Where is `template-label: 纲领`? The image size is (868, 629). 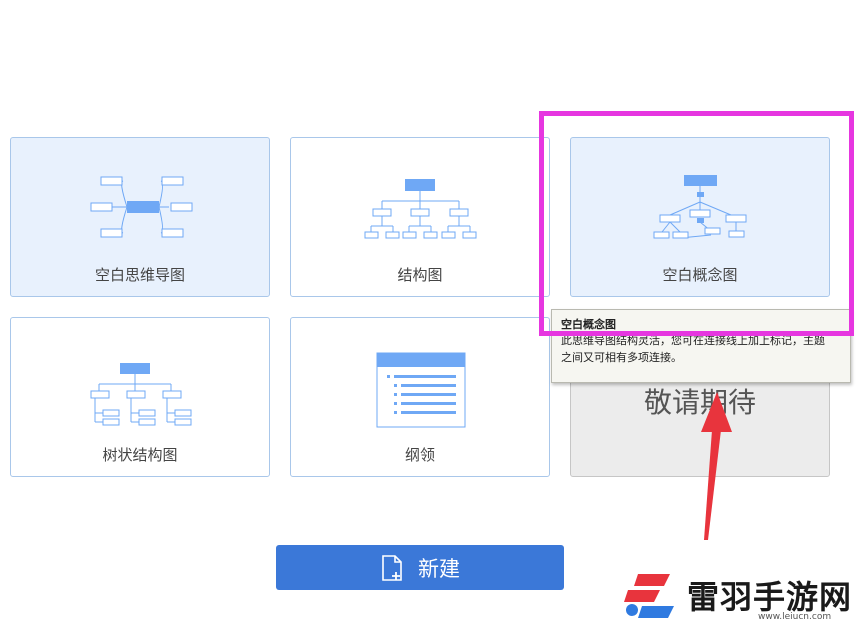
template-label: 纲领 is located at coordinates (419, 455).